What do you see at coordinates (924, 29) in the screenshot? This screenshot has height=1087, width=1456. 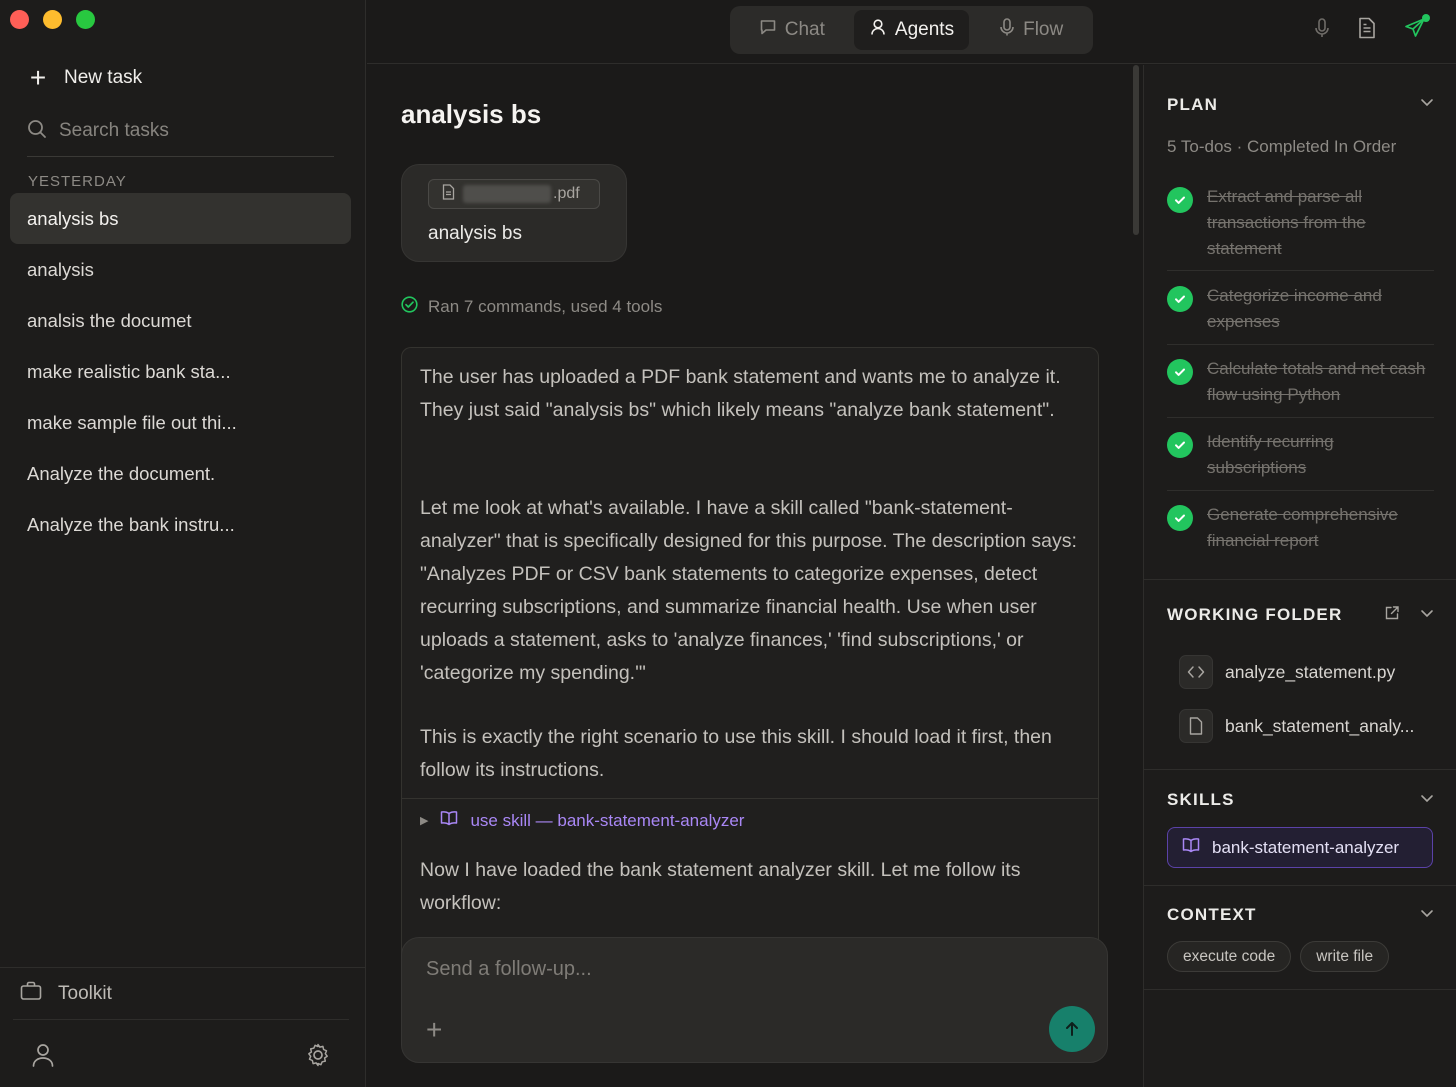 I see `tab-label: Agents` at bounding box center [924, 29].